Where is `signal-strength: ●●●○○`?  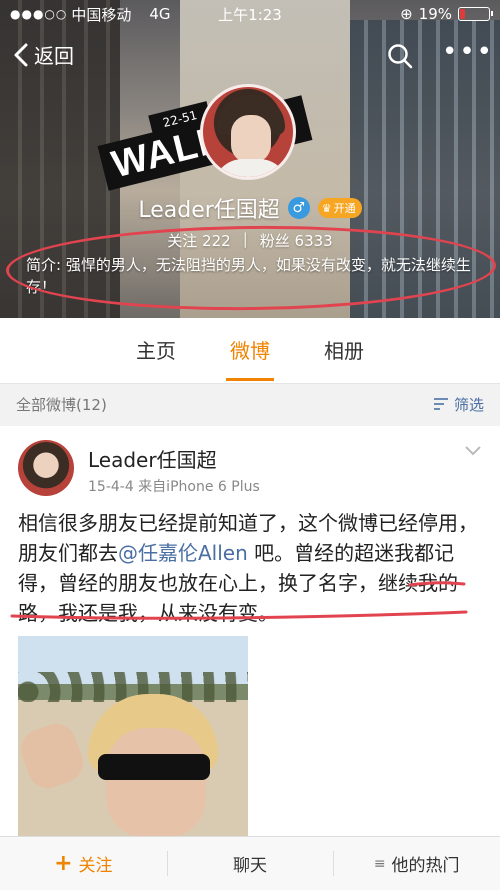
signal-strength: ●●●○○ is located at coordinates (39, 14).